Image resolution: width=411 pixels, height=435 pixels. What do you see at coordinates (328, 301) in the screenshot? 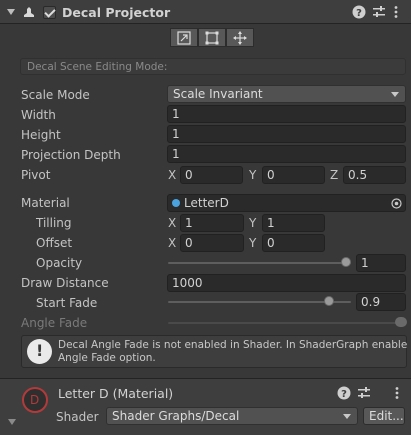
I see `start-fade-slider-handle` at bounding box center [328, 301].